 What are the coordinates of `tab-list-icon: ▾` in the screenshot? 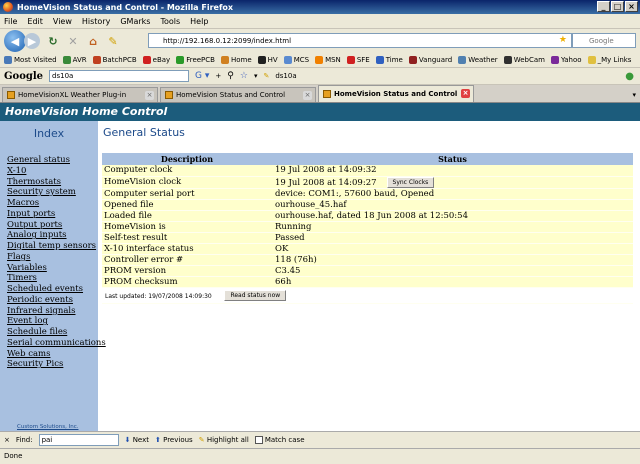 It's located at (634, 95).